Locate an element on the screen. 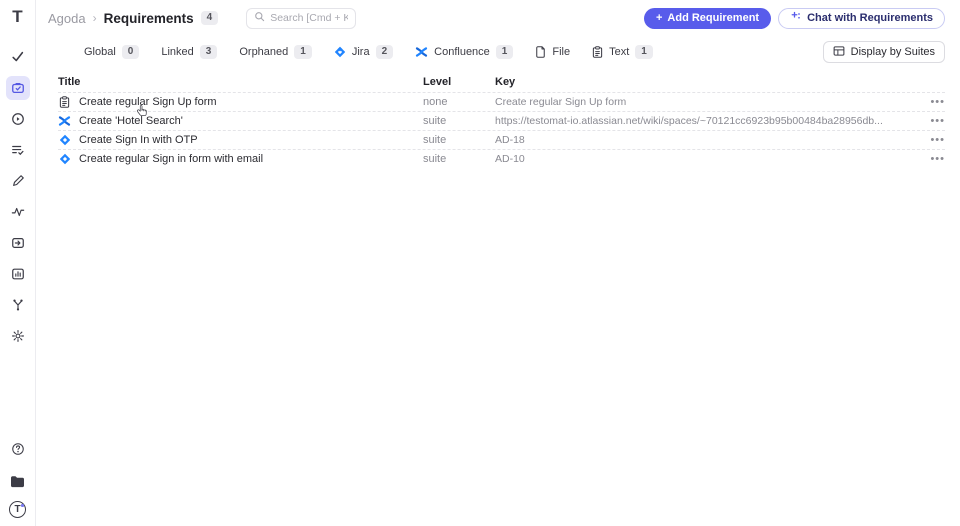 This screenshot has height=526, width=960. help-icon is located at coordinates (18, 449).